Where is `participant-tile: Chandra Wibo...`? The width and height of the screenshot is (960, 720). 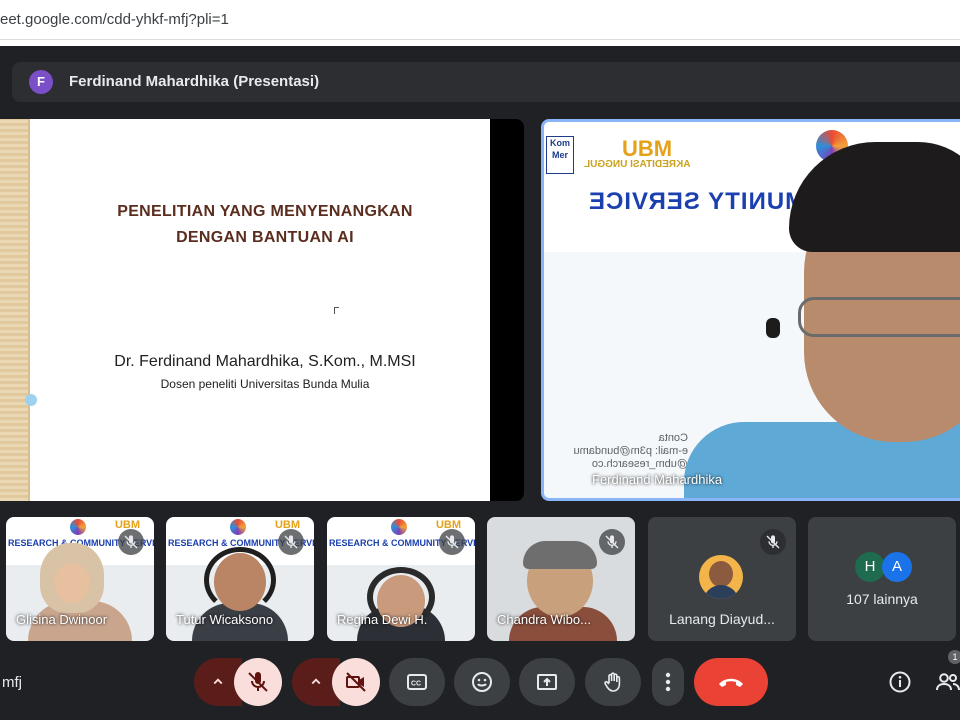 participant-tile: Chandra Wibo... is located at coordinates (561, 579).